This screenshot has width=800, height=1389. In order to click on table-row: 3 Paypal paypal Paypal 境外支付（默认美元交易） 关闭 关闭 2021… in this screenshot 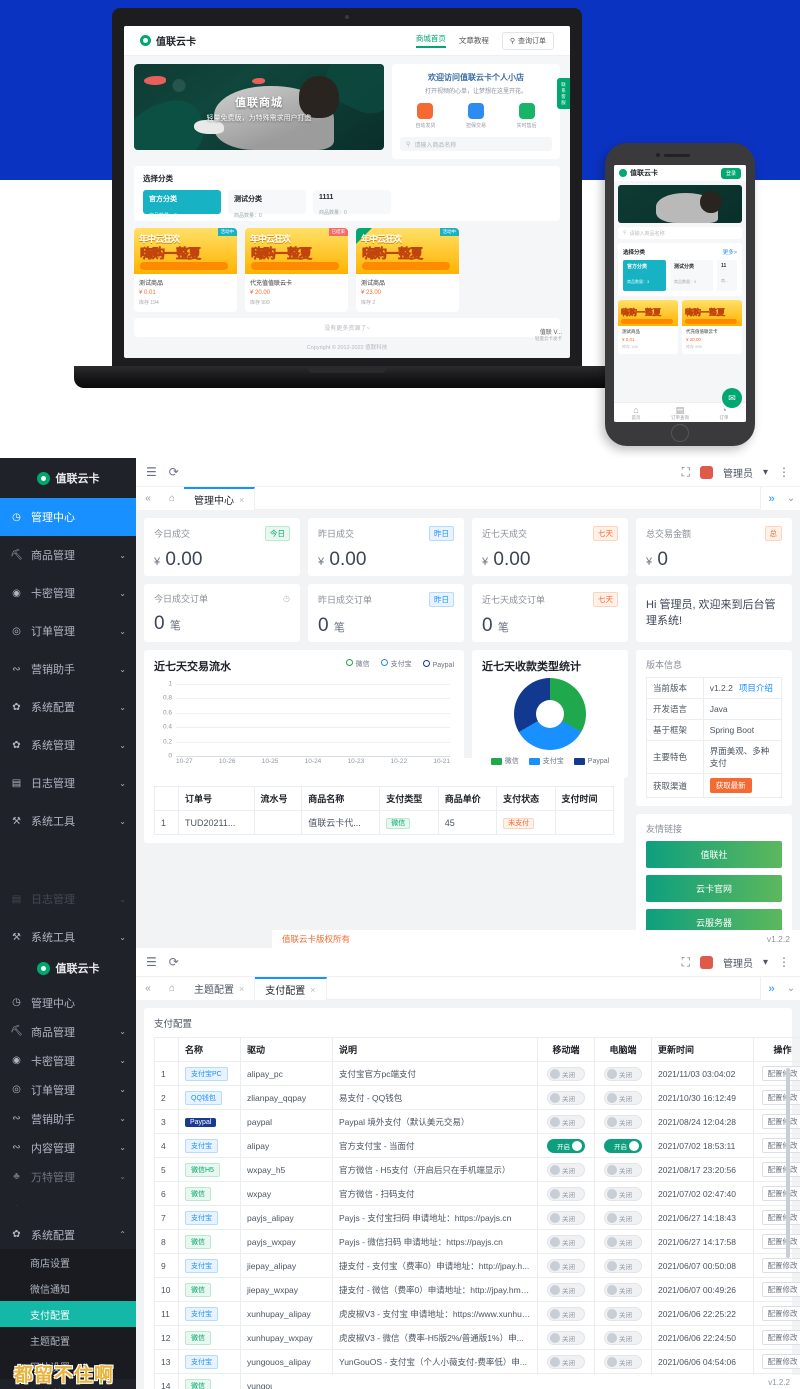, I will do `click(477, 1121)`.